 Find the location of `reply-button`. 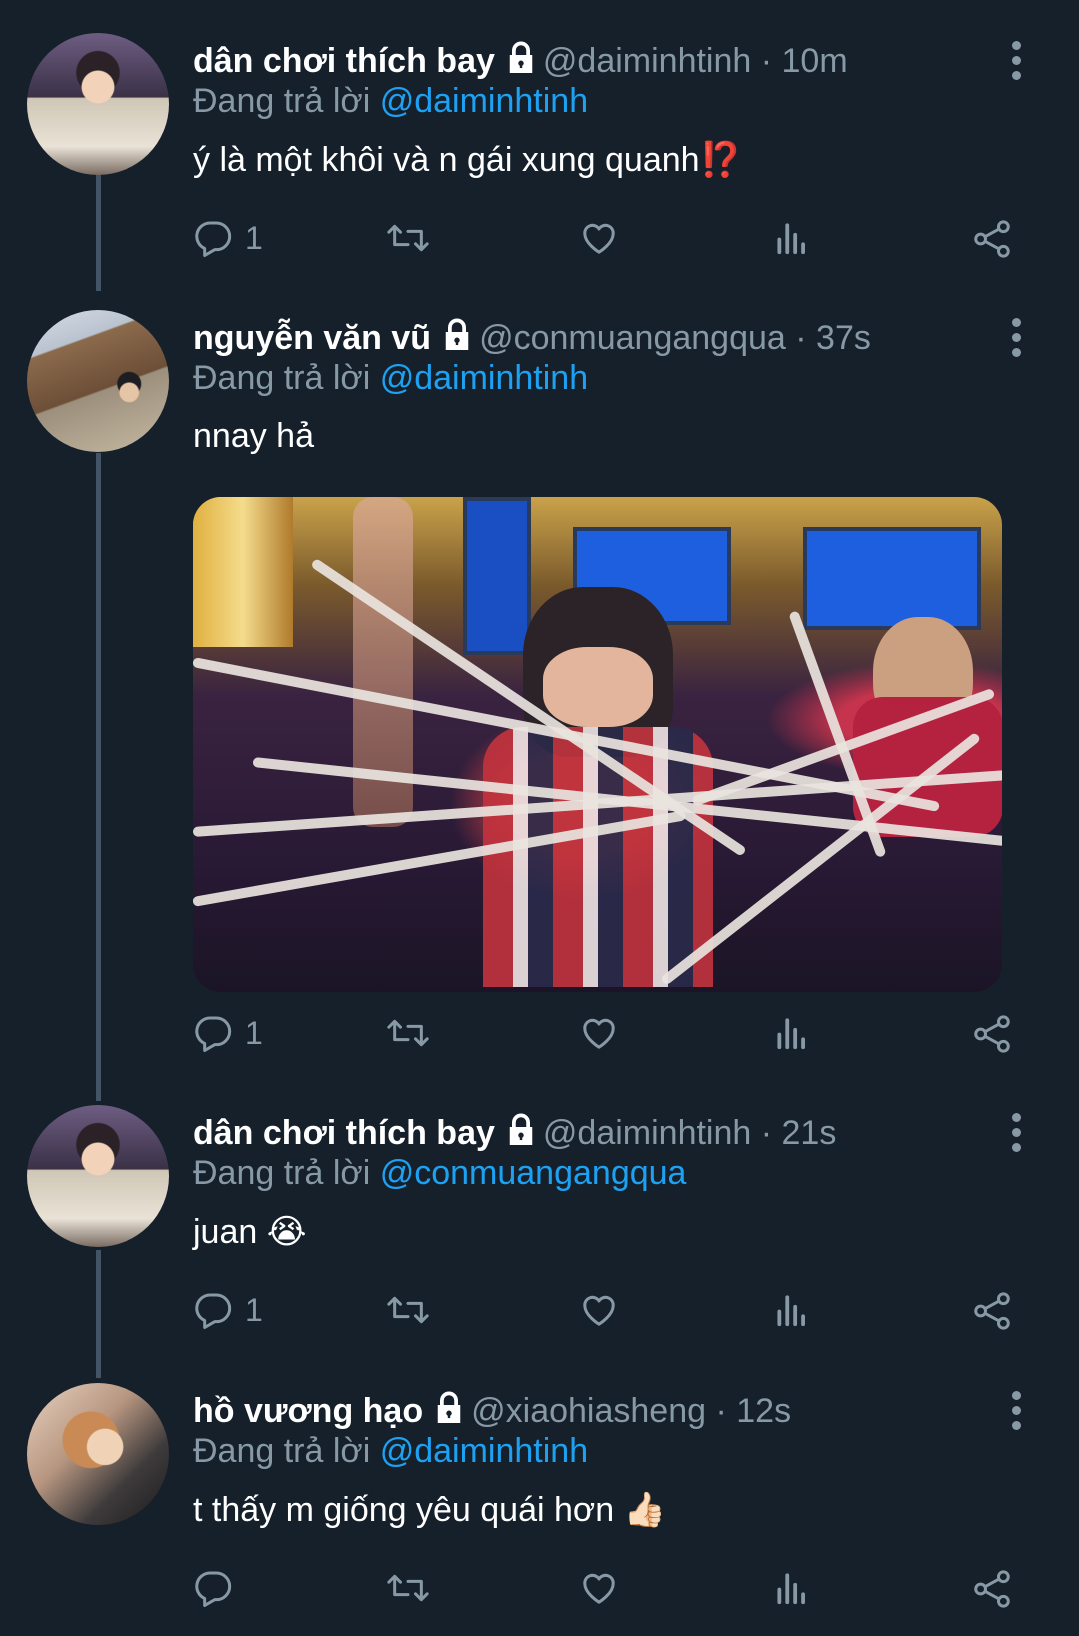

reply-button is located at coordinates (219, 1588).